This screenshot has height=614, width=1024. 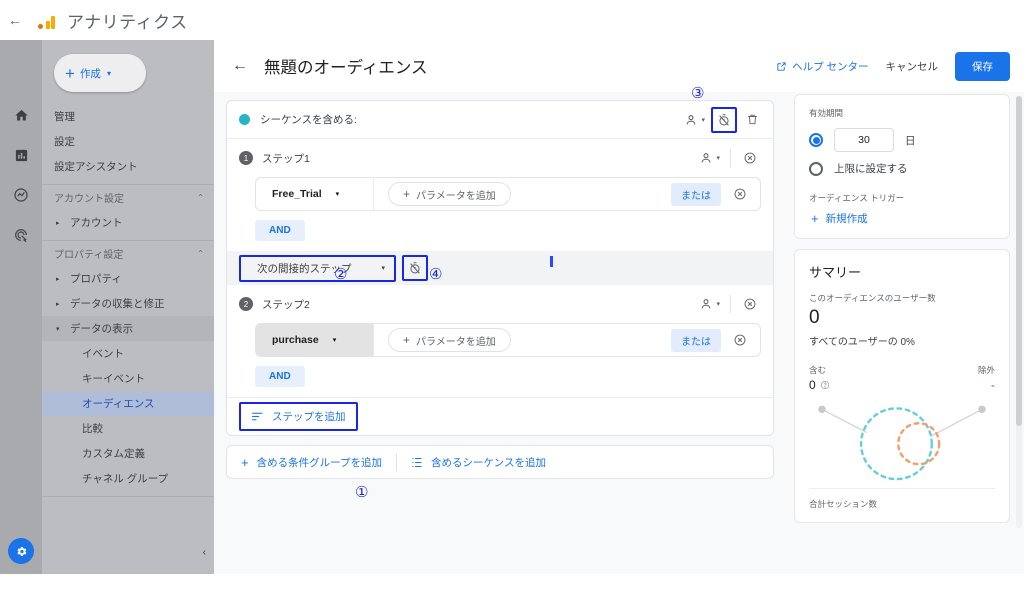 I want to click on step-relation-bar: 次の間接的ステップ ▾, so click(x=500, y=268).